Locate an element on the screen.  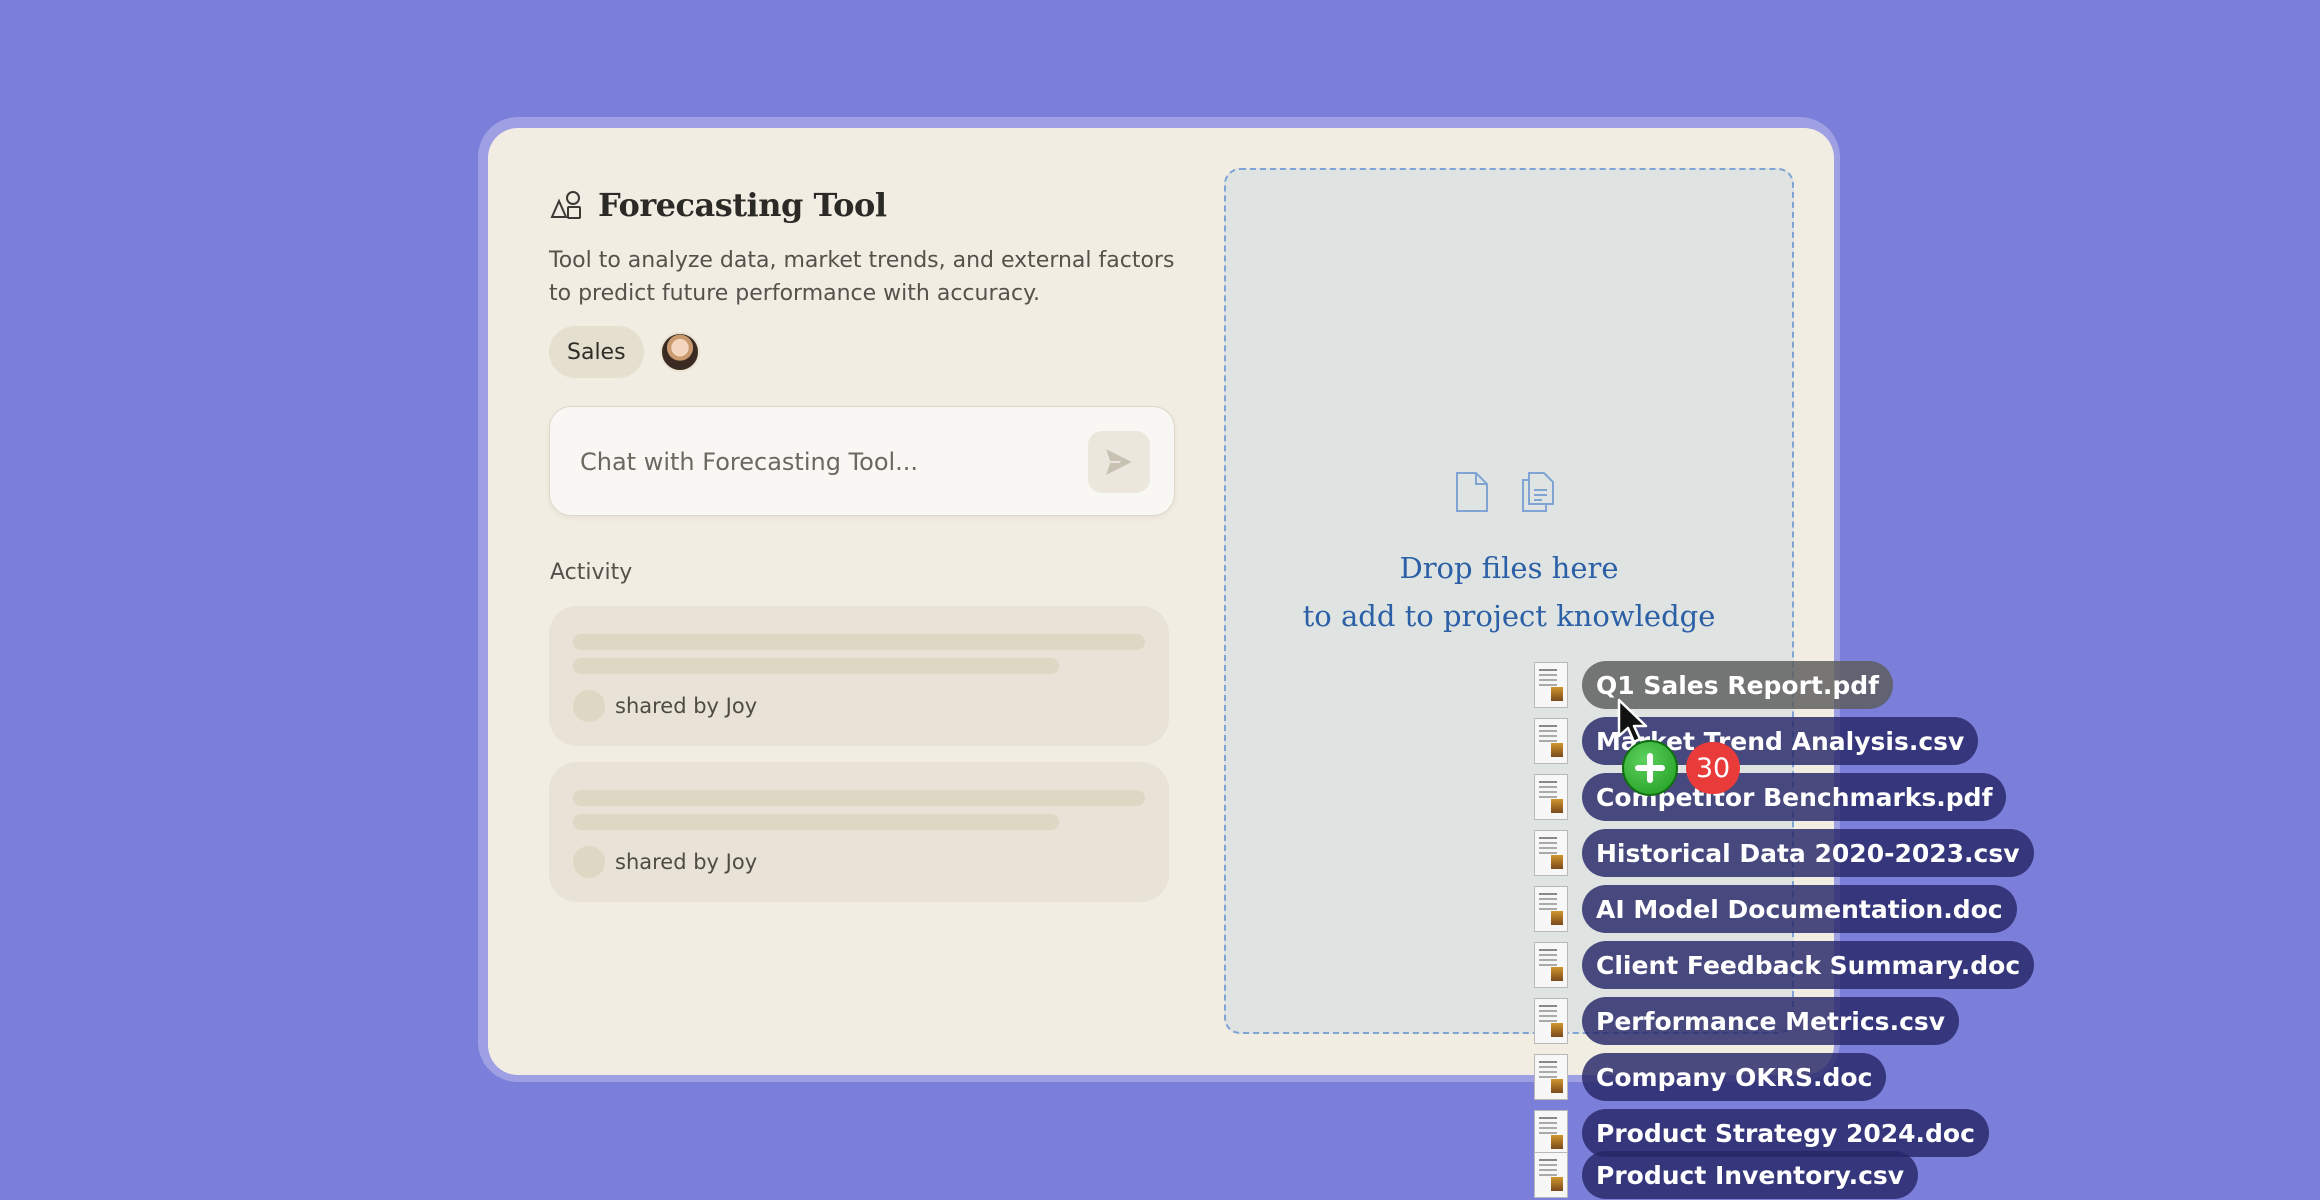
copy-badge is located at coordinates (1650, 768).